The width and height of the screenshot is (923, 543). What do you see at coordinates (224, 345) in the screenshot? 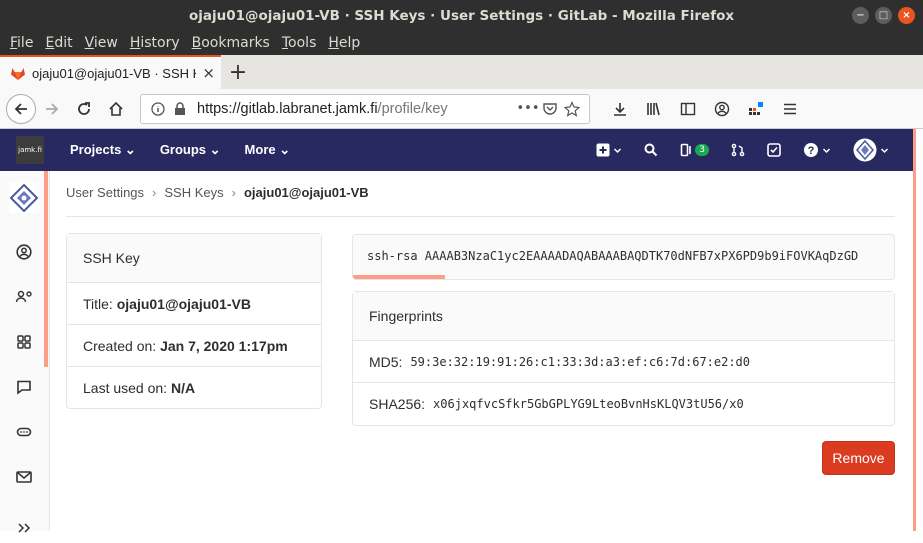
I see `created-value: Jan 7, 2020 1:17pm` at bounding box center [224, 345].